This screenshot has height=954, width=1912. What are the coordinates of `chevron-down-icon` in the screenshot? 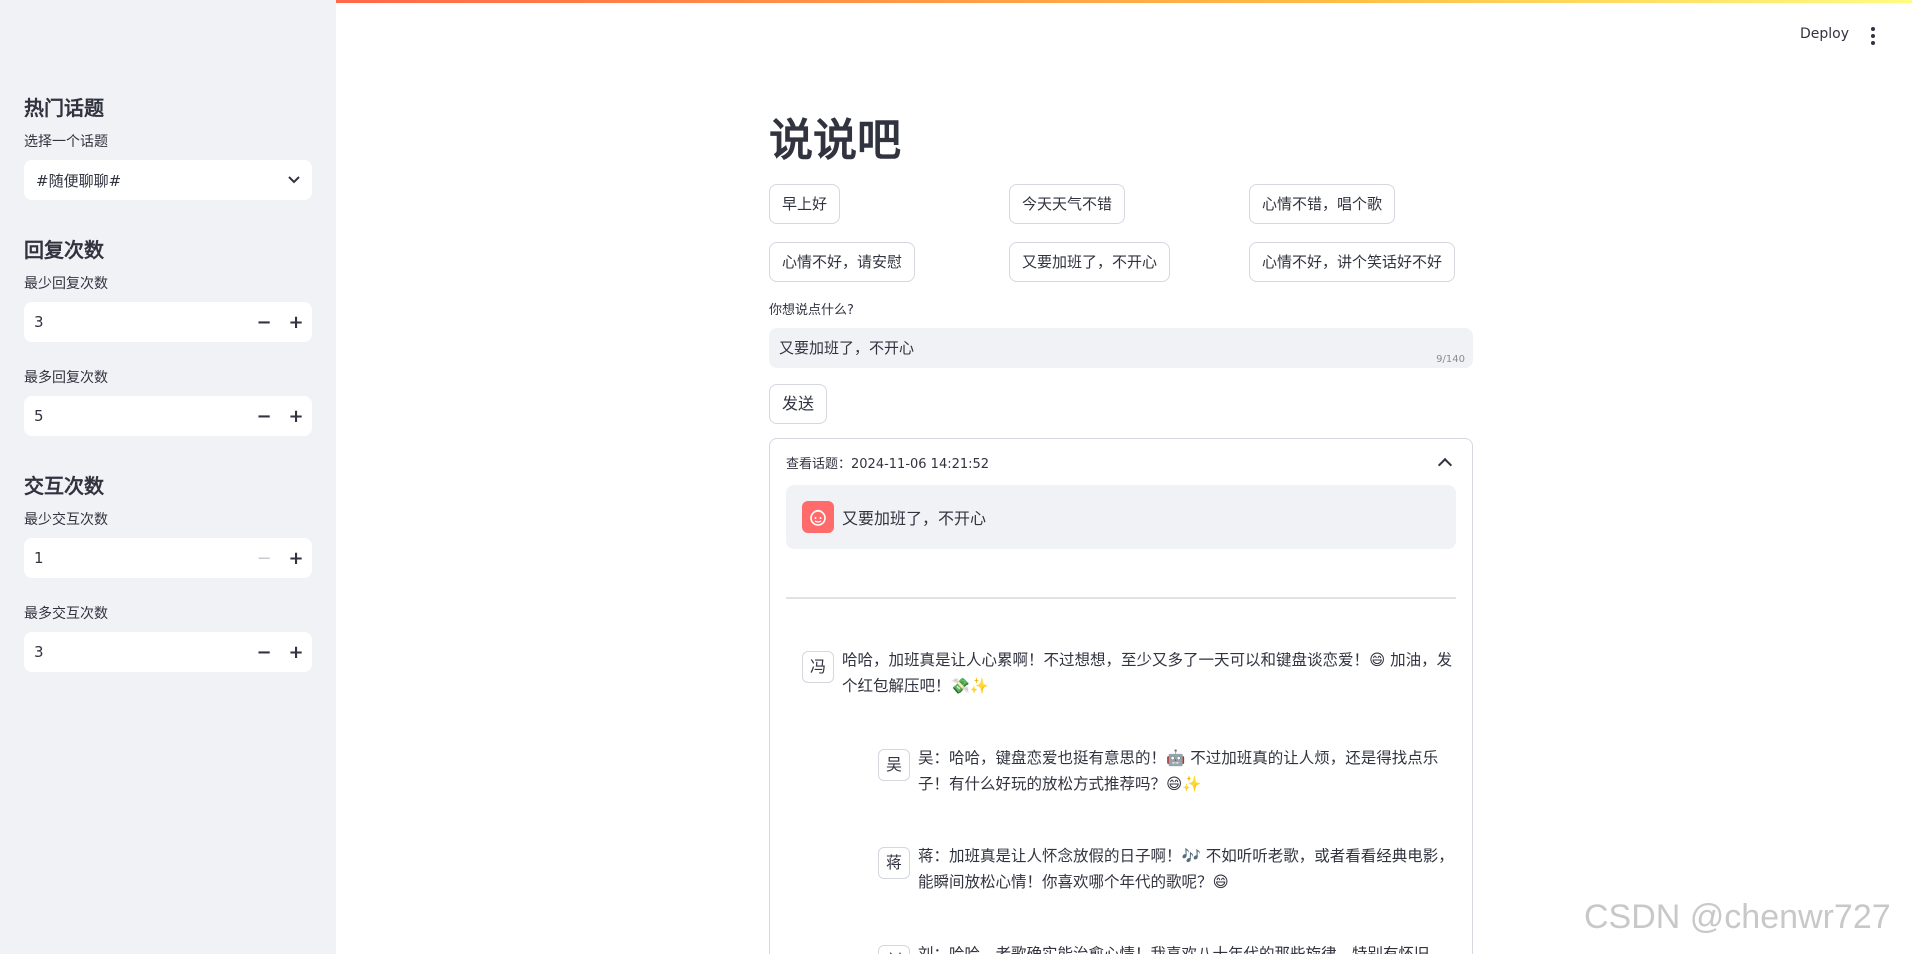 It's located at (294, 180).